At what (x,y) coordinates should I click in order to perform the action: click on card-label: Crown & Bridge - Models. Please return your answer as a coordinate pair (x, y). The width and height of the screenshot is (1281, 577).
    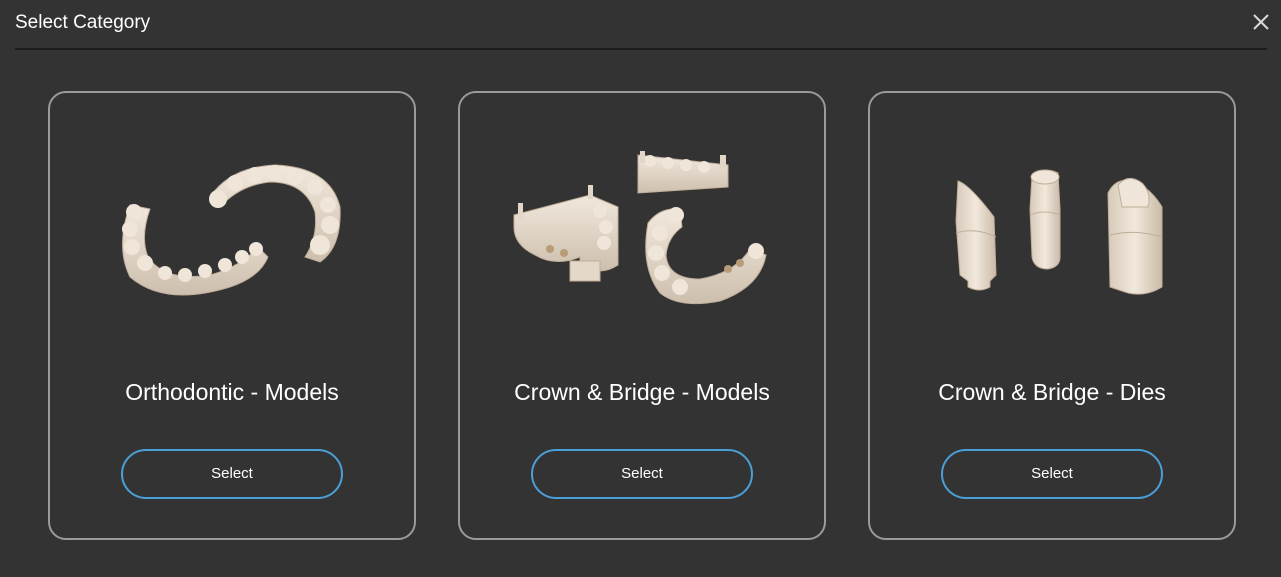
    Looking at the image, I should click on (642, 392).